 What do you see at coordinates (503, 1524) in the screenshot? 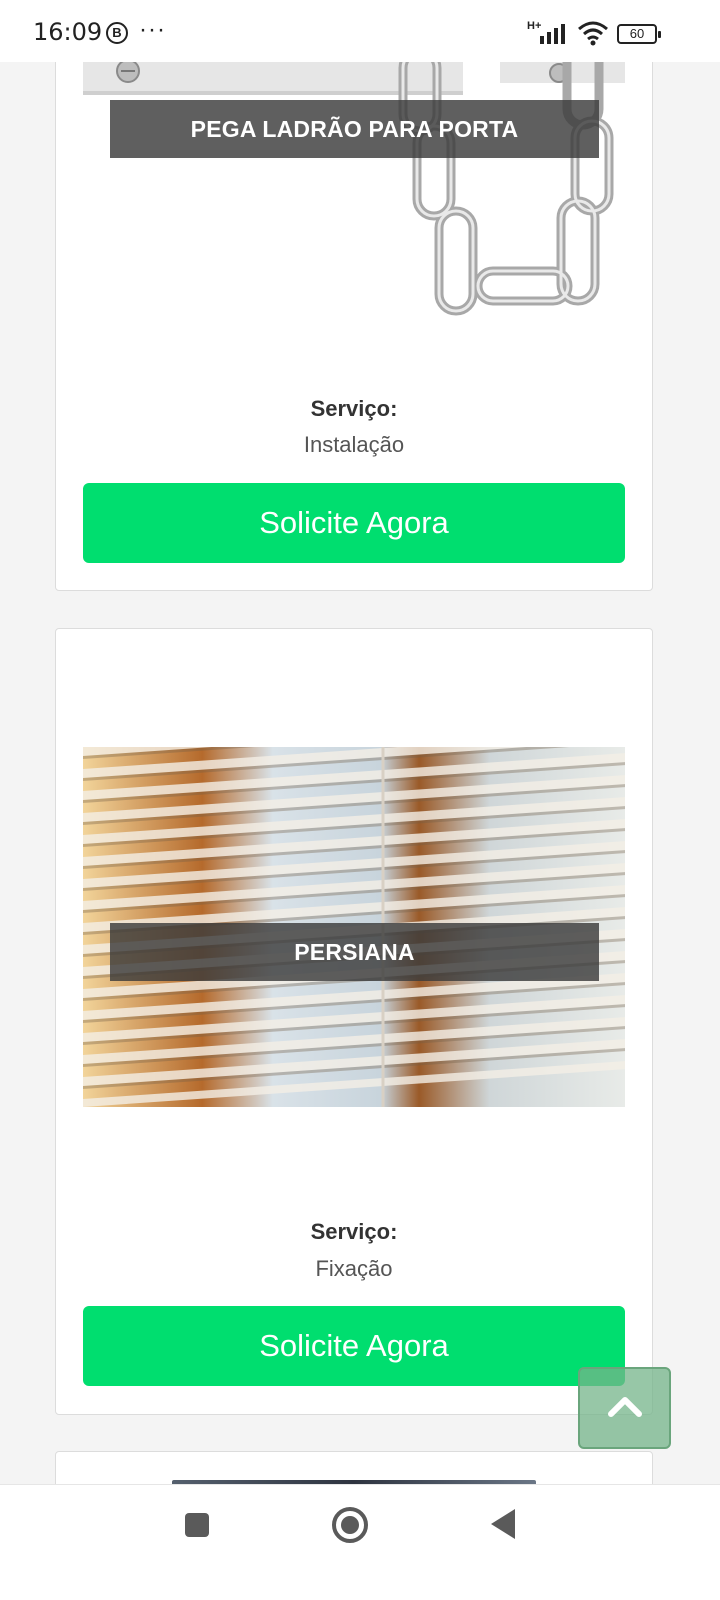
I see `triangle-back-icon` at bounding box center [503, 1524].